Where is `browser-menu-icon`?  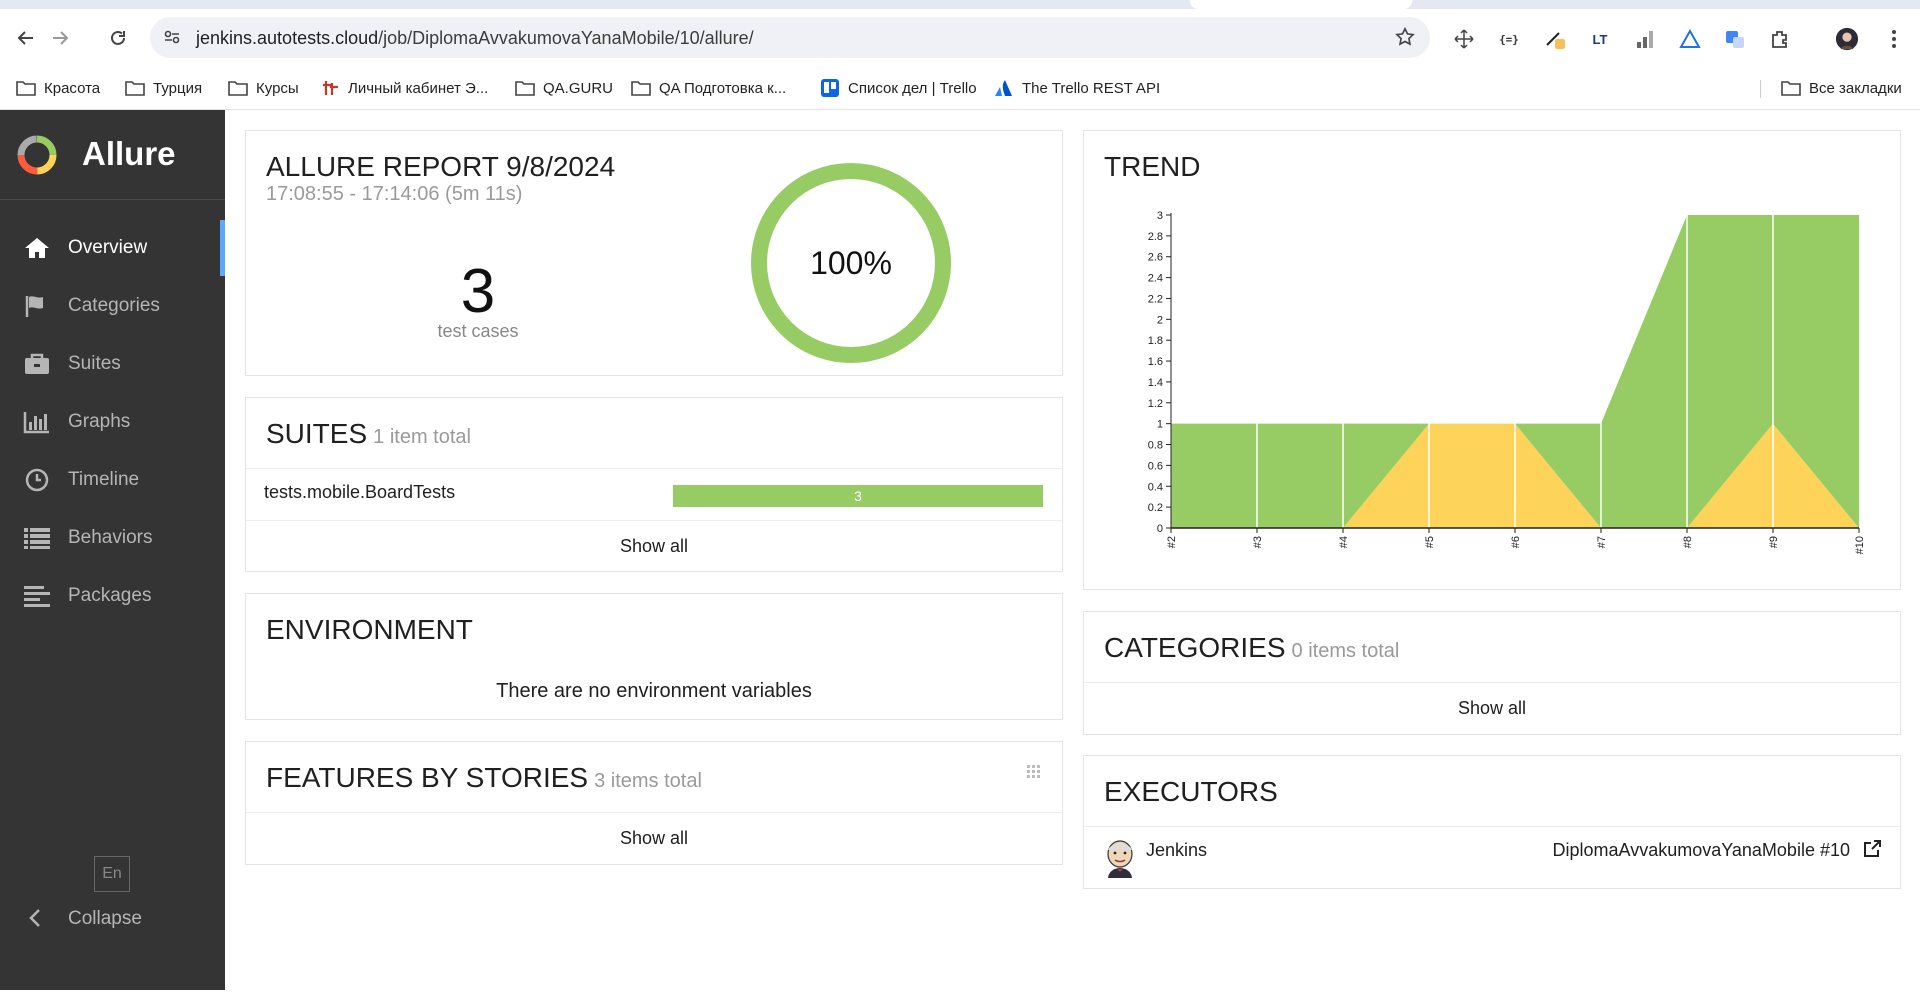 browser-menu-icon is located at coordinates (1894, 39).